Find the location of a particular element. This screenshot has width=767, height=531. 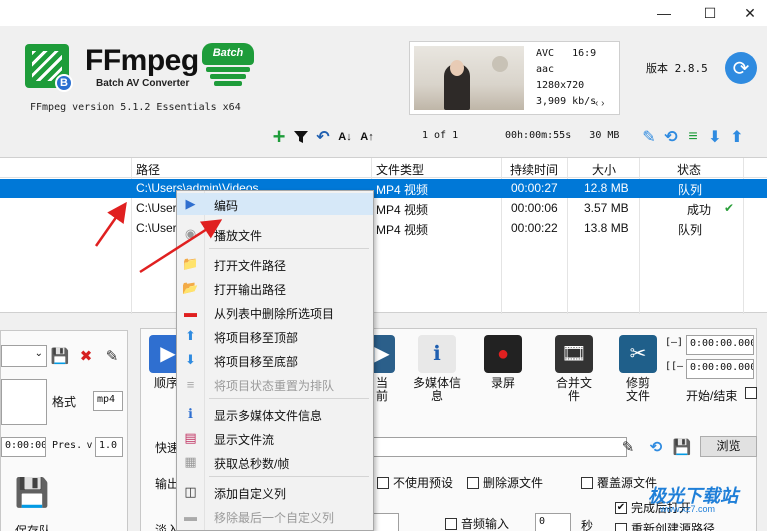

sort-az-icon: A↓ is located at coordinates (345, 137).